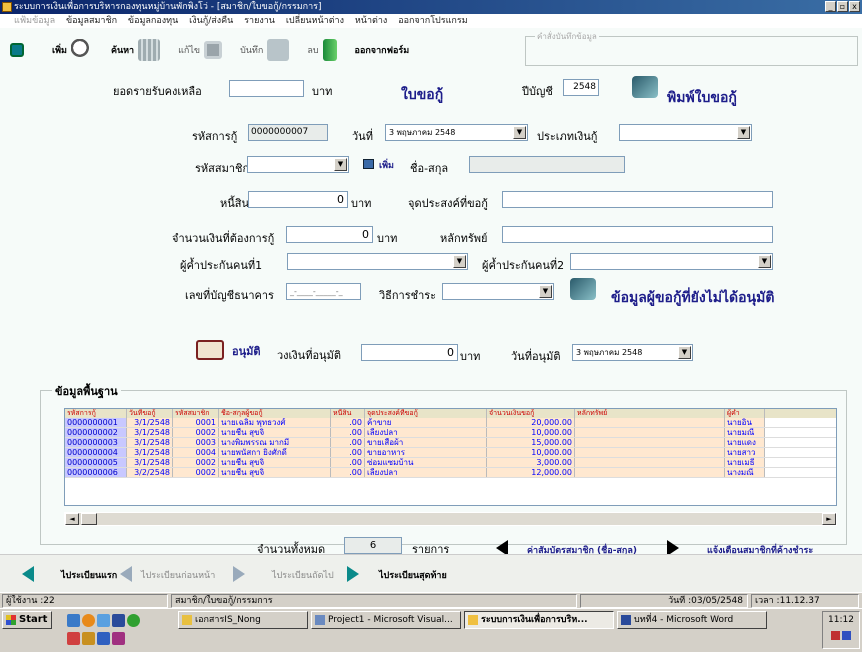 This screenshot has width=862, height=652. I want to click on add-button: เพิ่ม, so click(72, 50).